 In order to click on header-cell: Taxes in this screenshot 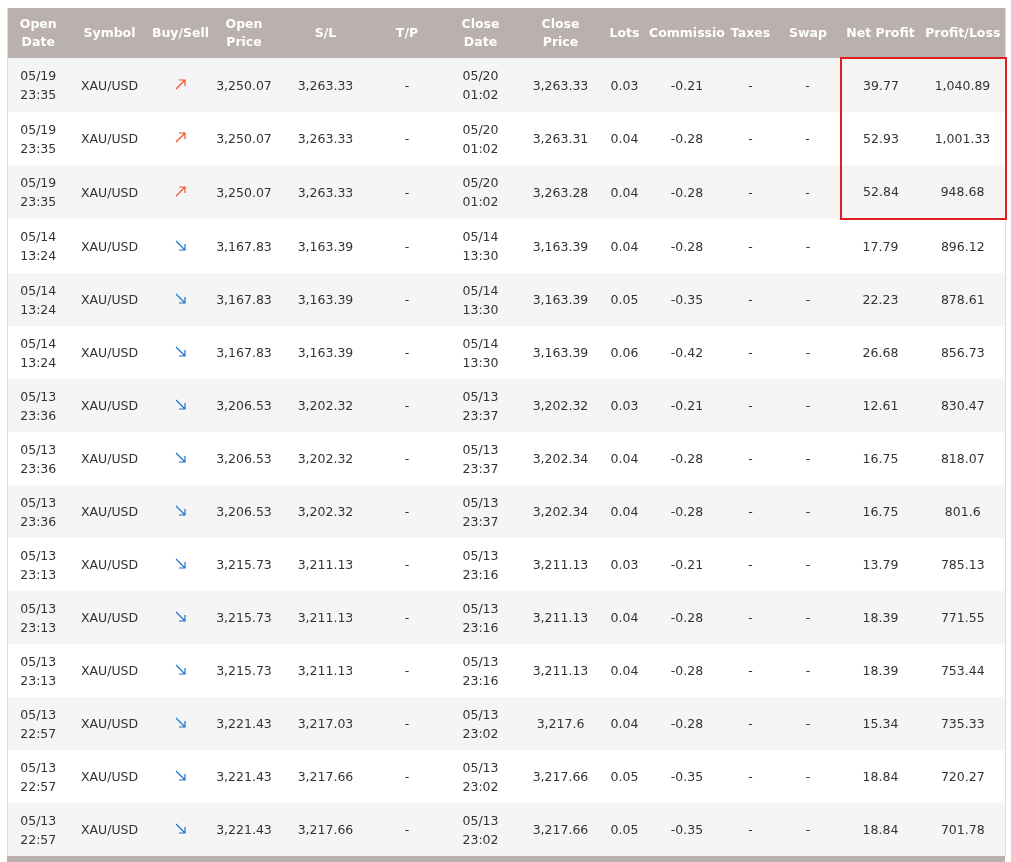, I will do `click(750, 33)`.